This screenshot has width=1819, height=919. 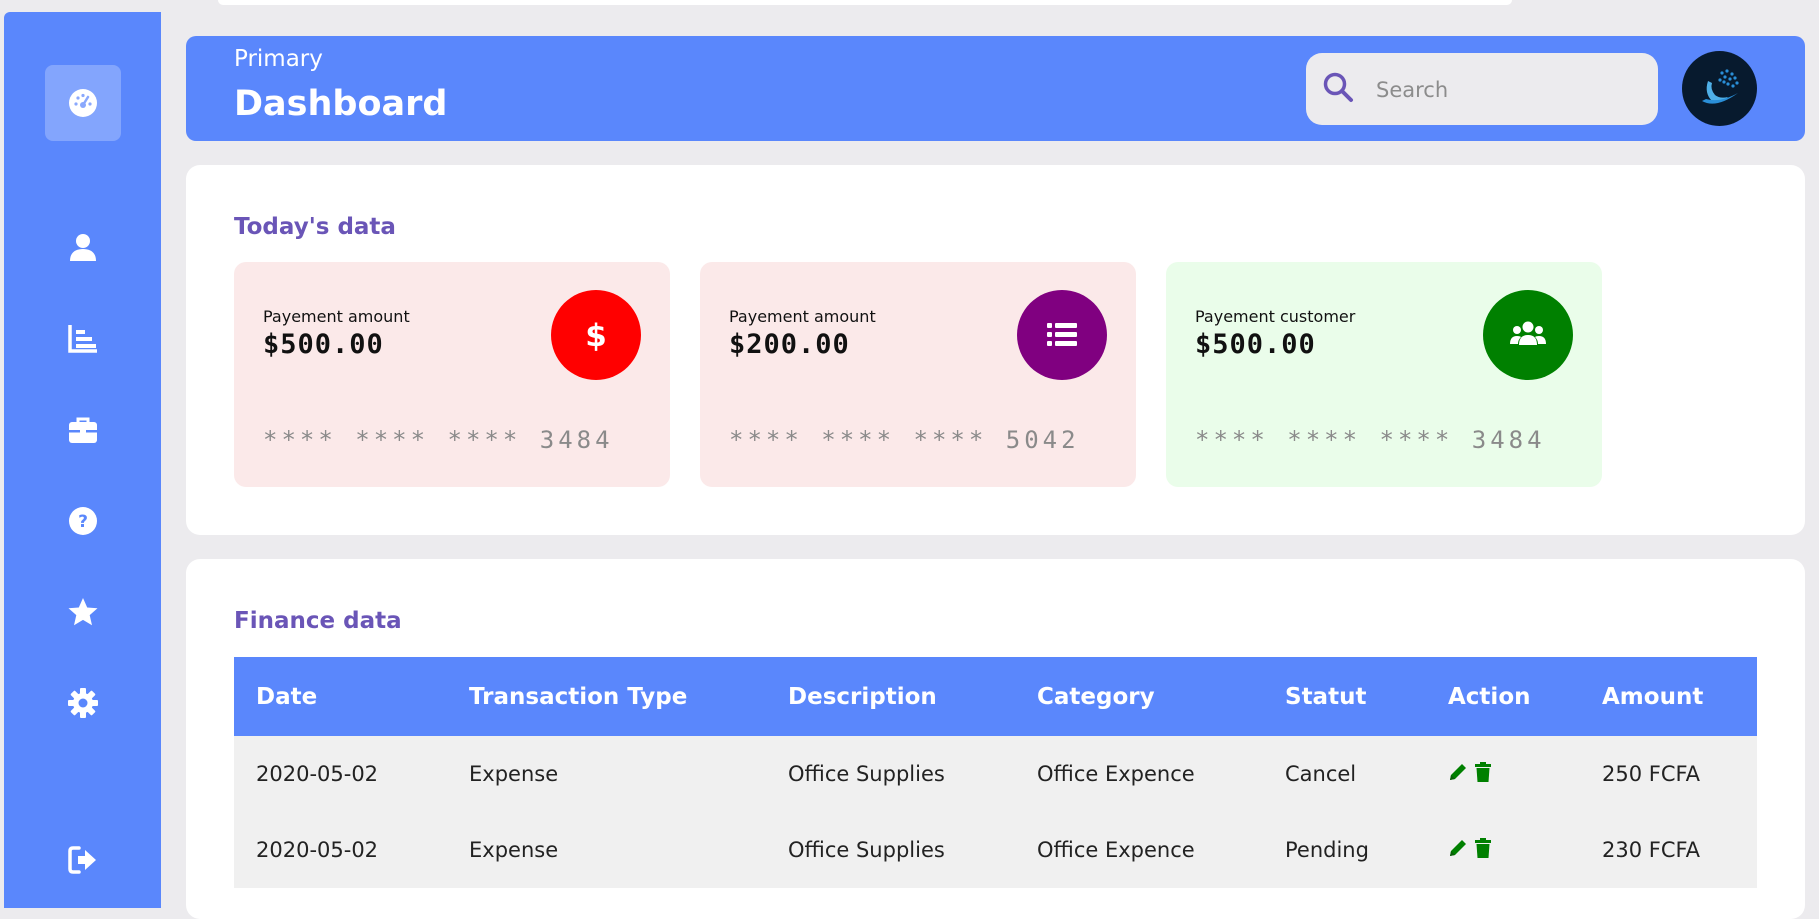 I want to click on list-icon, so click(x=1062, y=334).